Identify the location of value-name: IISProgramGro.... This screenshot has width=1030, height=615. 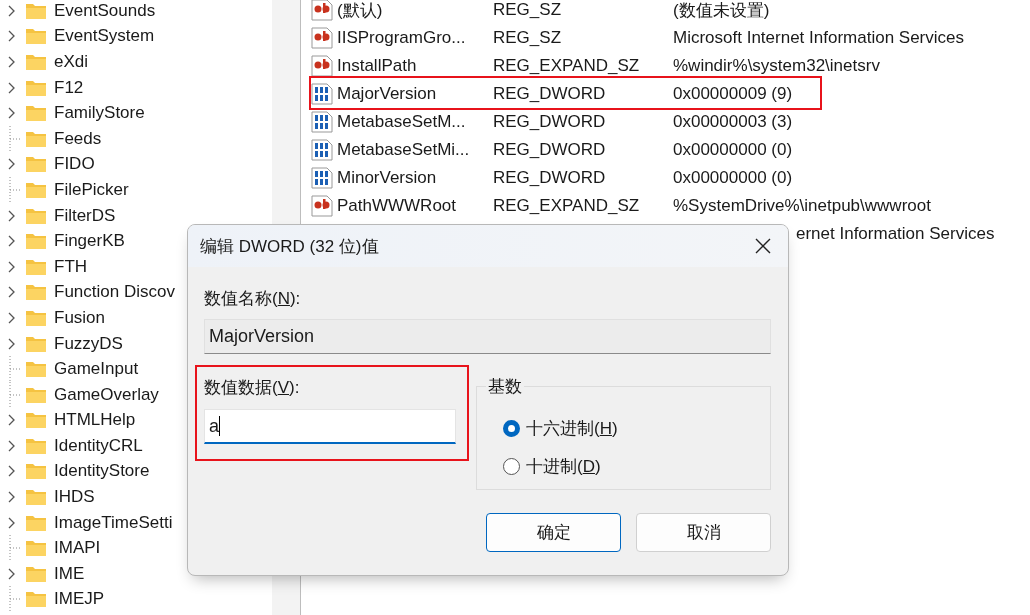
(415, 38).